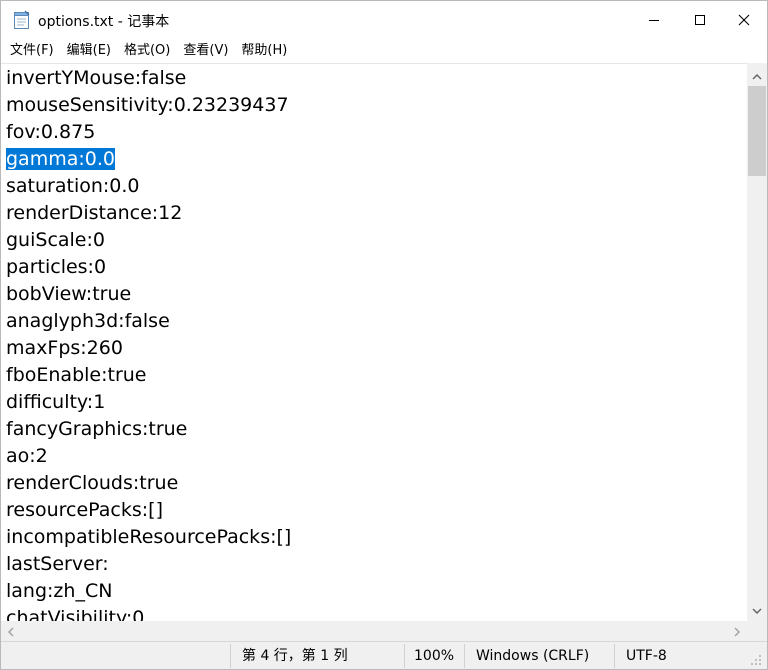  I want to click on text-line: fboEnable:true, so click(76, 375).